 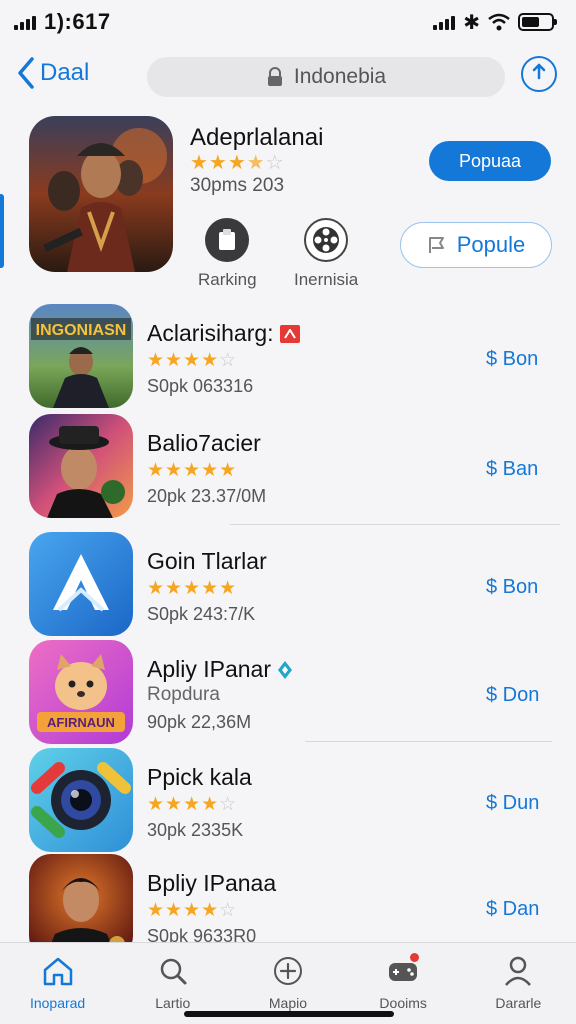 I want to click on price-button: $ Dun, so click(x=512, y=803).